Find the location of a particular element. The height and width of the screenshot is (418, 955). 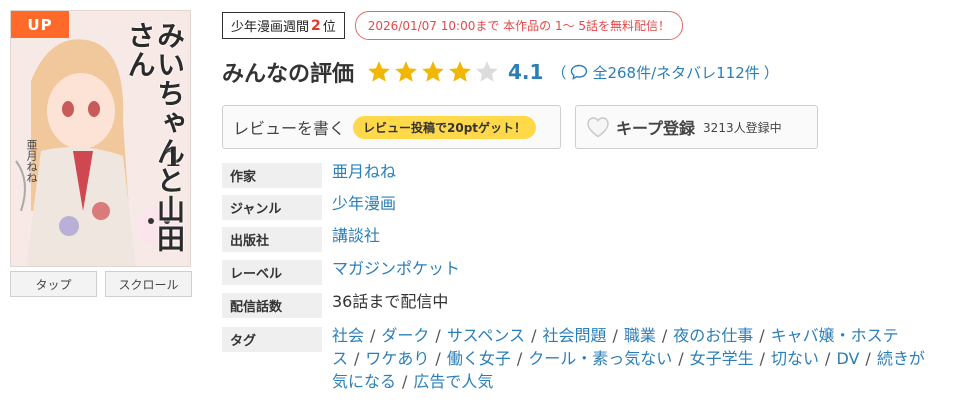

review-count-link: （ 全268件/ネタバレ112件 ） is located at coordinates (664, 72).